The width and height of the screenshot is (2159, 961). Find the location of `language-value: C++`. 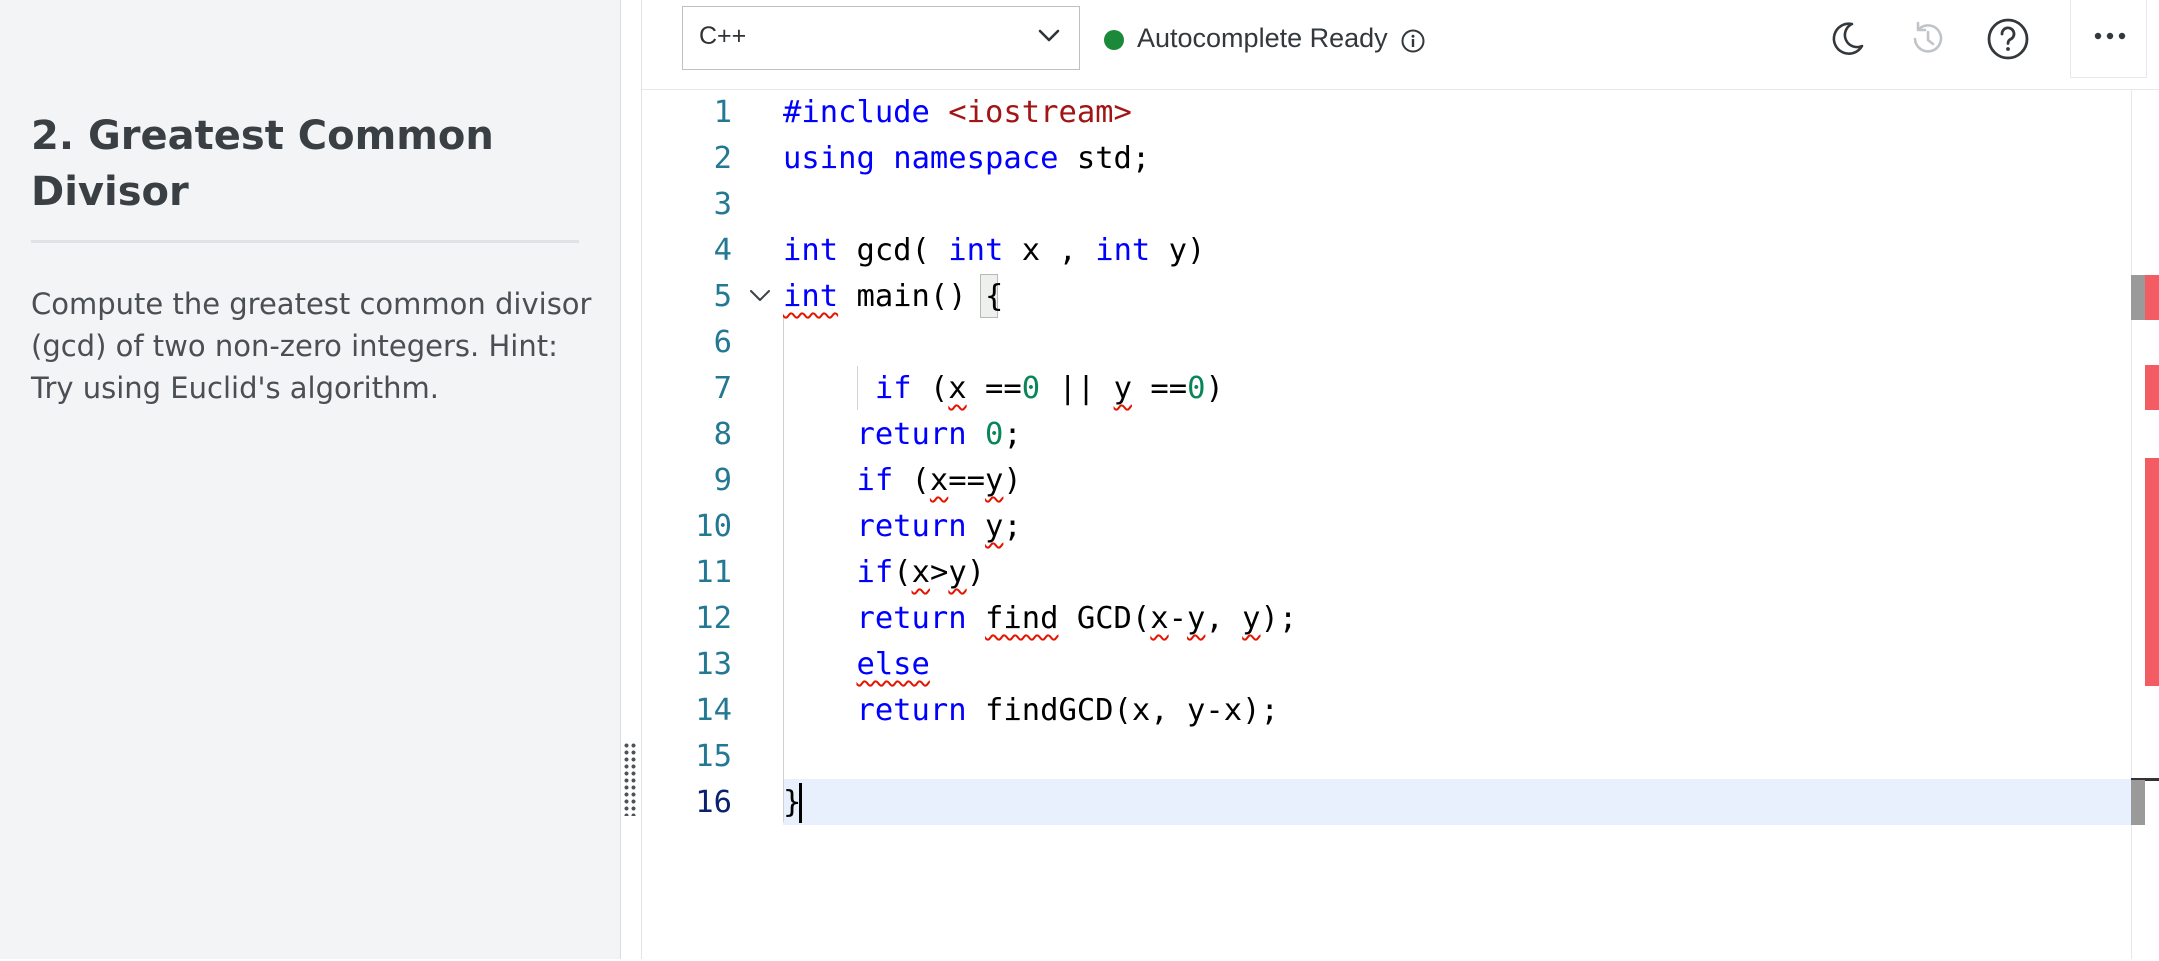

language-value: C++ is located at coordinates (723, 36).